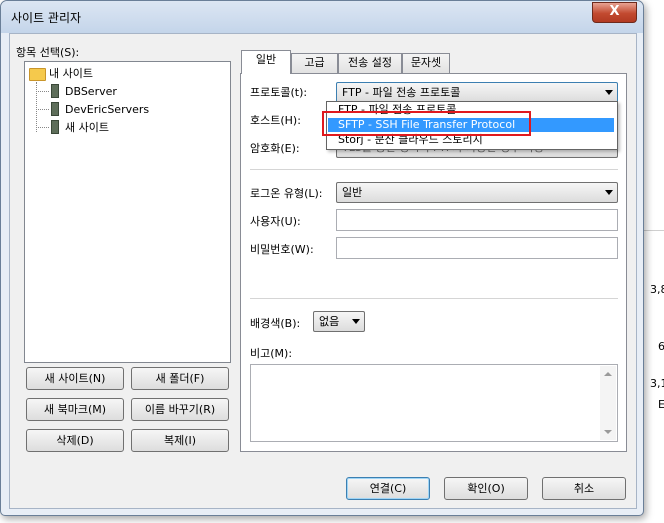  Describe the element at coordinates (180, 440) in the screenshot. I see `copy-button: 복제(I)` at that location.